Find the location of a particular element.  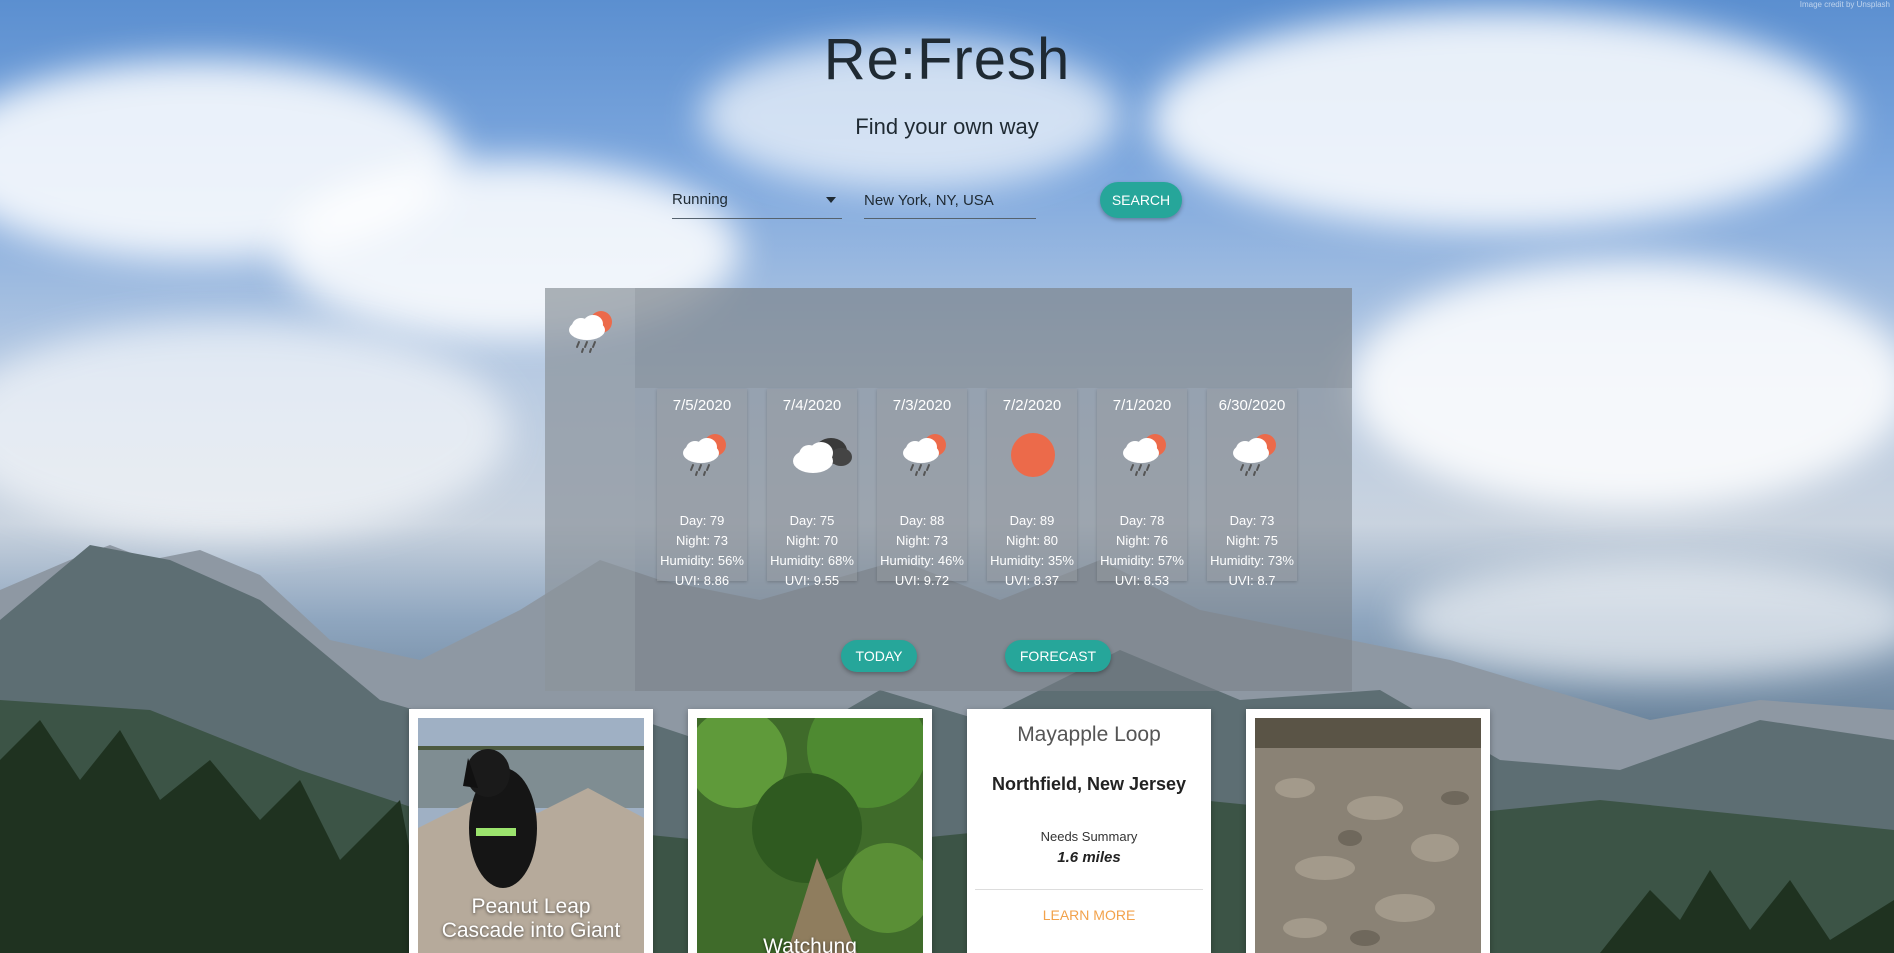

app-subtitle: Find your own way is located at coordinates (947, 126).